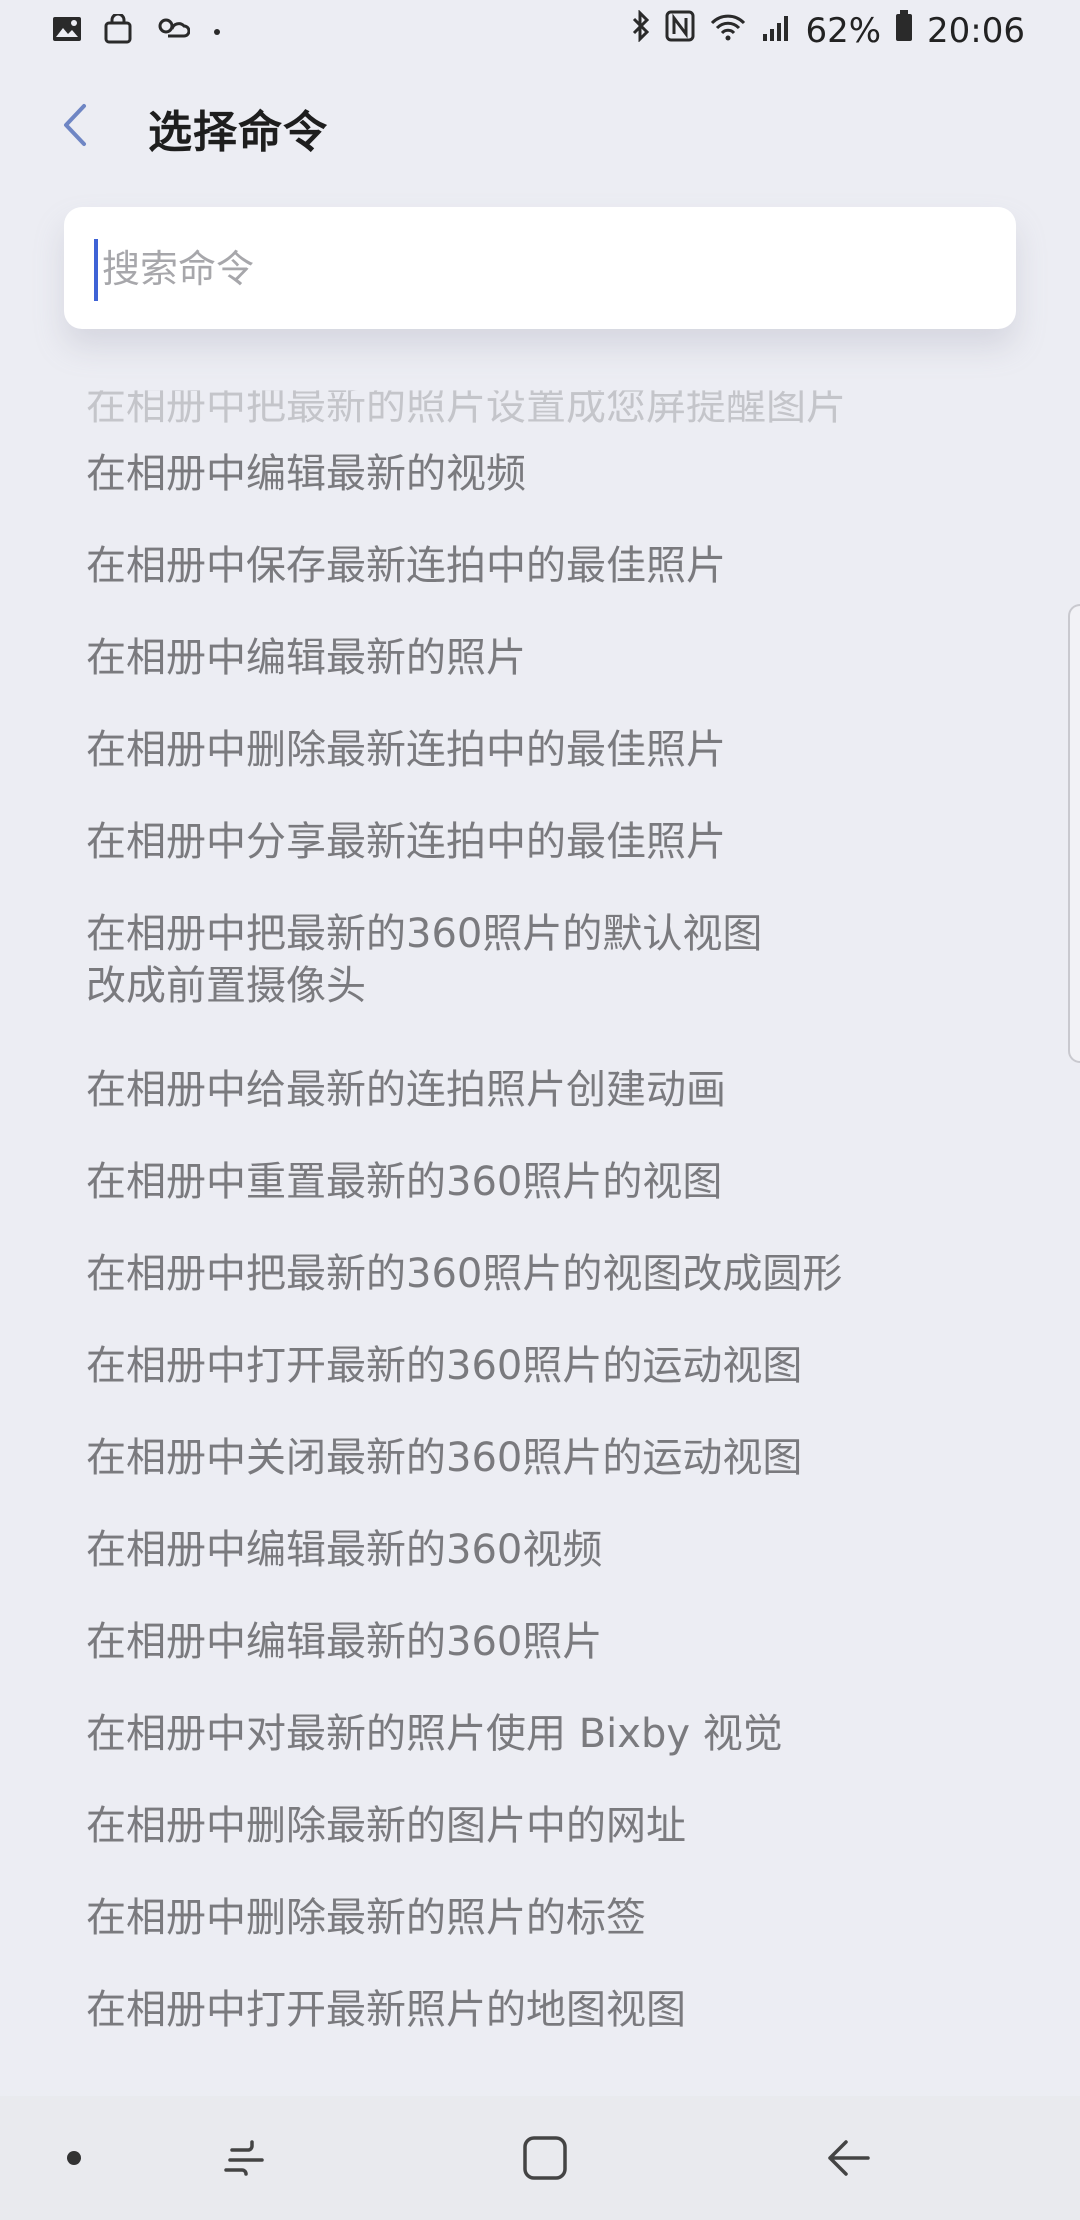 This screenshot has height=2220, width=1080. What do you see at coordinates (540, 862) in the screenshot?
I see `list-item: 在相册中分享最新连拍中的最佳照片` at bounding box center [540, 862].